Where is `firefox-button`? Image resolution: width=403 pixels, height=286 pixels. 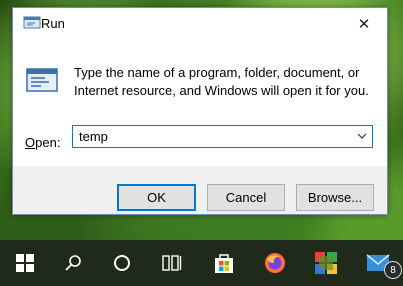
firefox-button is located at coordinates (275, 263).